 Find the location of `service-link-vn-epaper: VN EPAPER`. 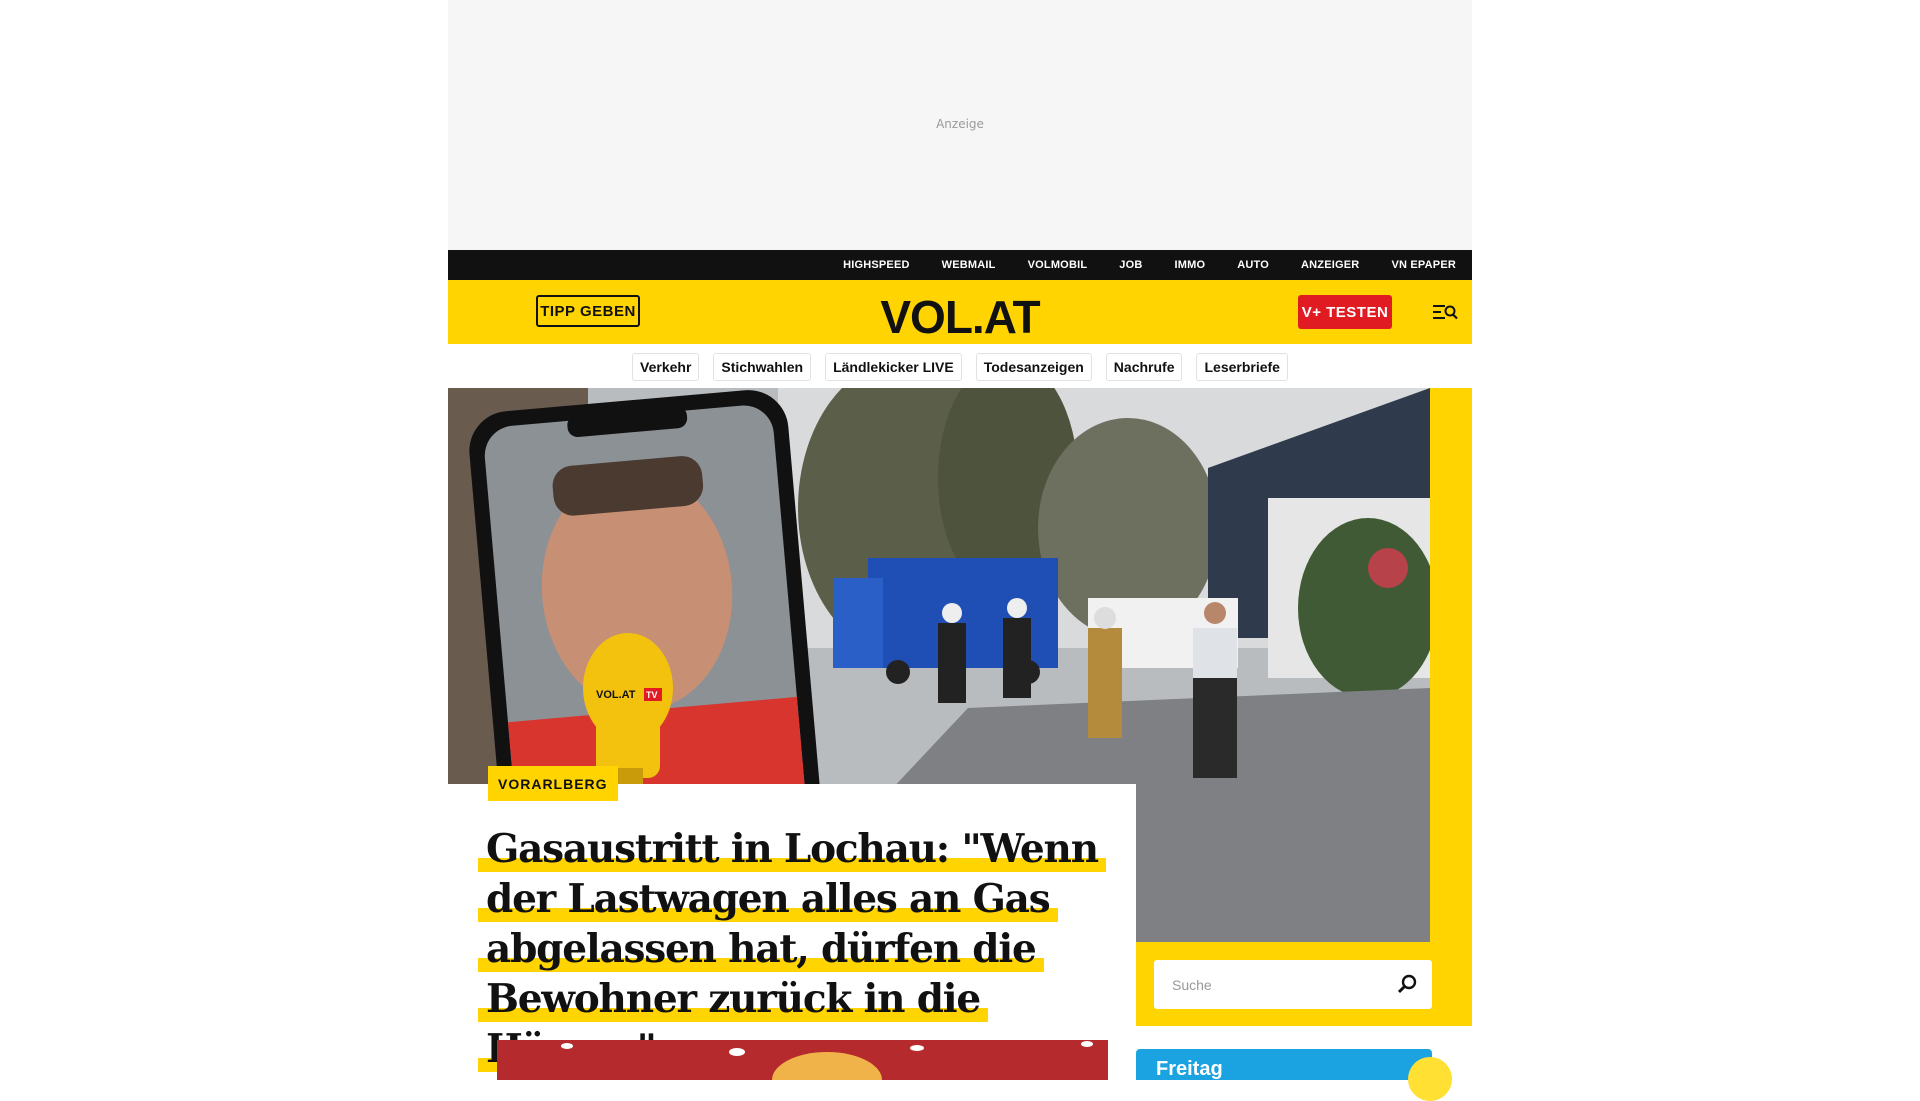

service-link-vn-epaper: VN EPAPER is located at coordinates (1423, 265).